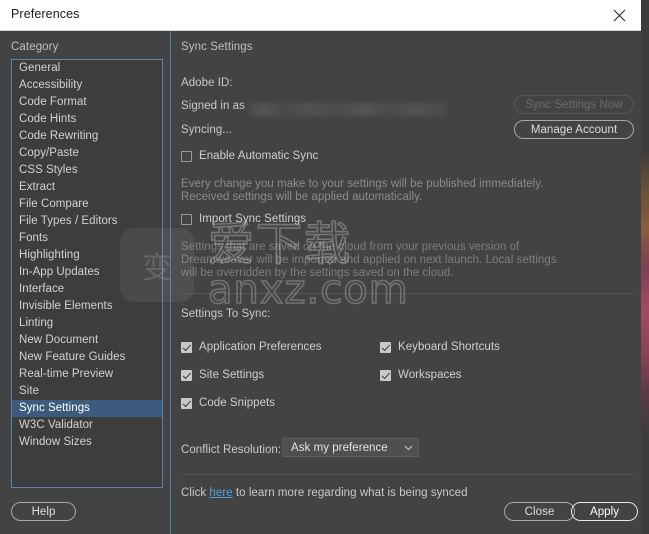  What do you see at coordinates (259, 156) in the screenshot?
I see `enable-automatic-sync-label: Enable Automatic Sync` at bounding box center [259, 156].